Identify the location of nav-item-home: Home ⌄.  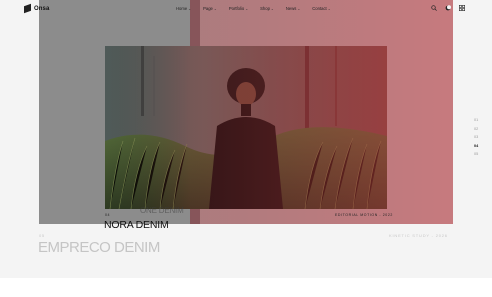
(183, 8).